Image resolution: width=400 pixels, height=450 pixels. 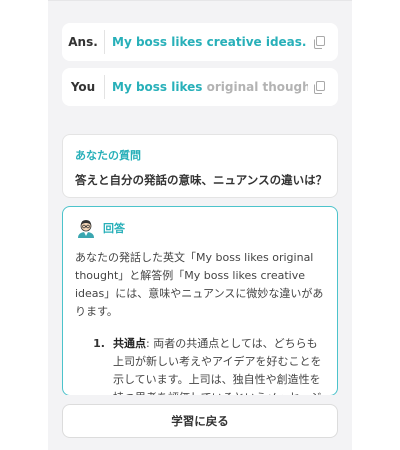 I want to click on question-card: あなたの質問 答えと自分の発話の意味、ニュアンスの違いは？, so click(x=200, y=166).